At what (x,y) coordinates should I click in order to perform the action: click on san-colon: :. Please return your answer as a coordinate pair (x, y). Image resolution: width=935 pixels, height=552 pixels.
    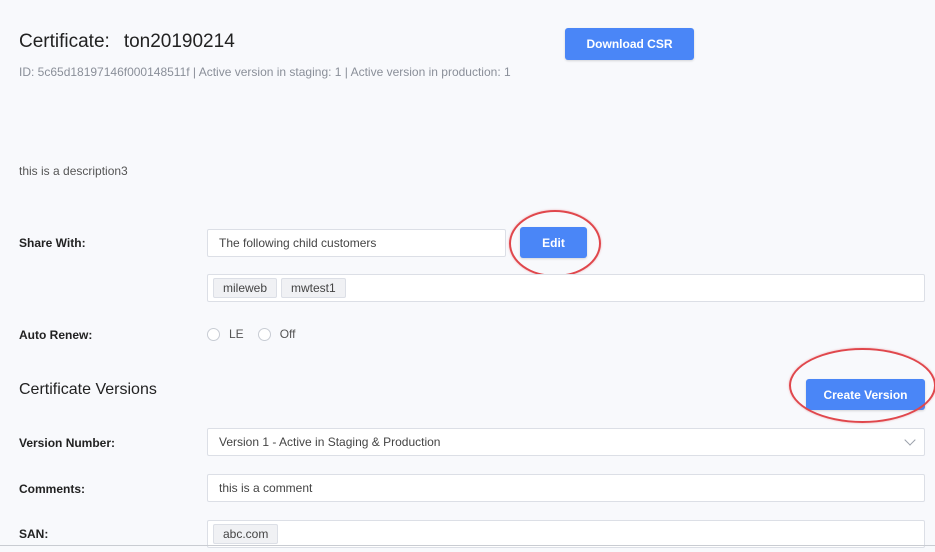
    Looking at the image, I should click on (46, 534).